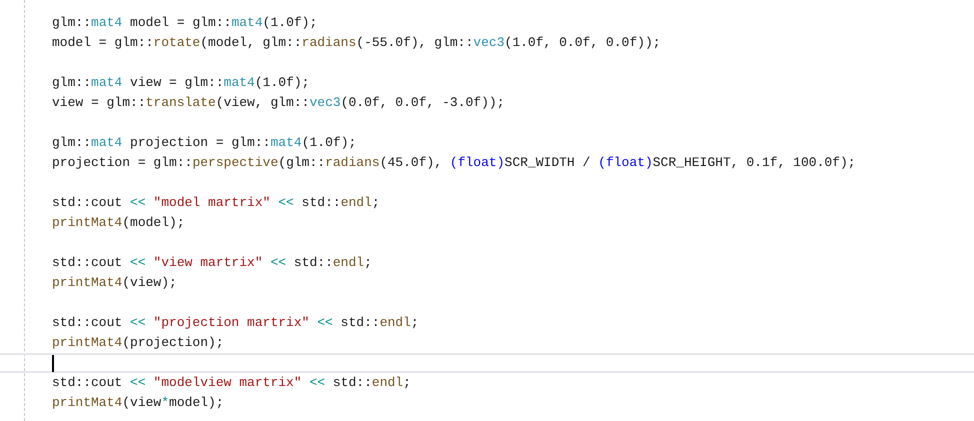 The image size is (974, 421). What do you see at coordinates (231, 383) in the screenshot?
I see `code-line: std::cout << "modelview martrix" << std::endl;` at bounding box center [231, 383].